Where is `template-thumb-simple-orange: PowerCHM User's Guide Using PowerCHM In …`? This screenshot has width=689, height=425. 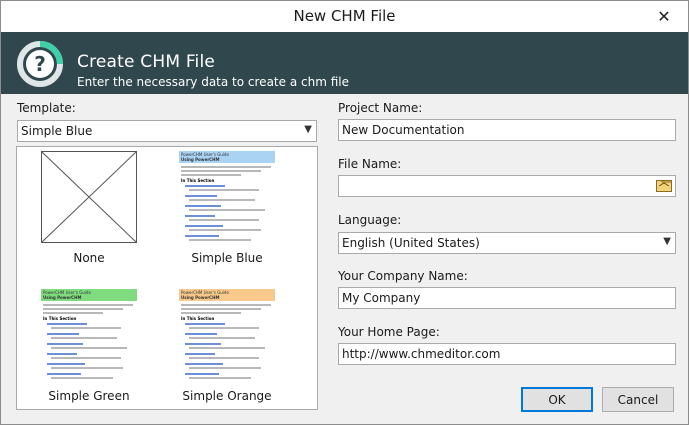
template-thumb-simple-orange: PowerCHM User's Guide Using PowerCHM In … is located at coordinates (227, 335).